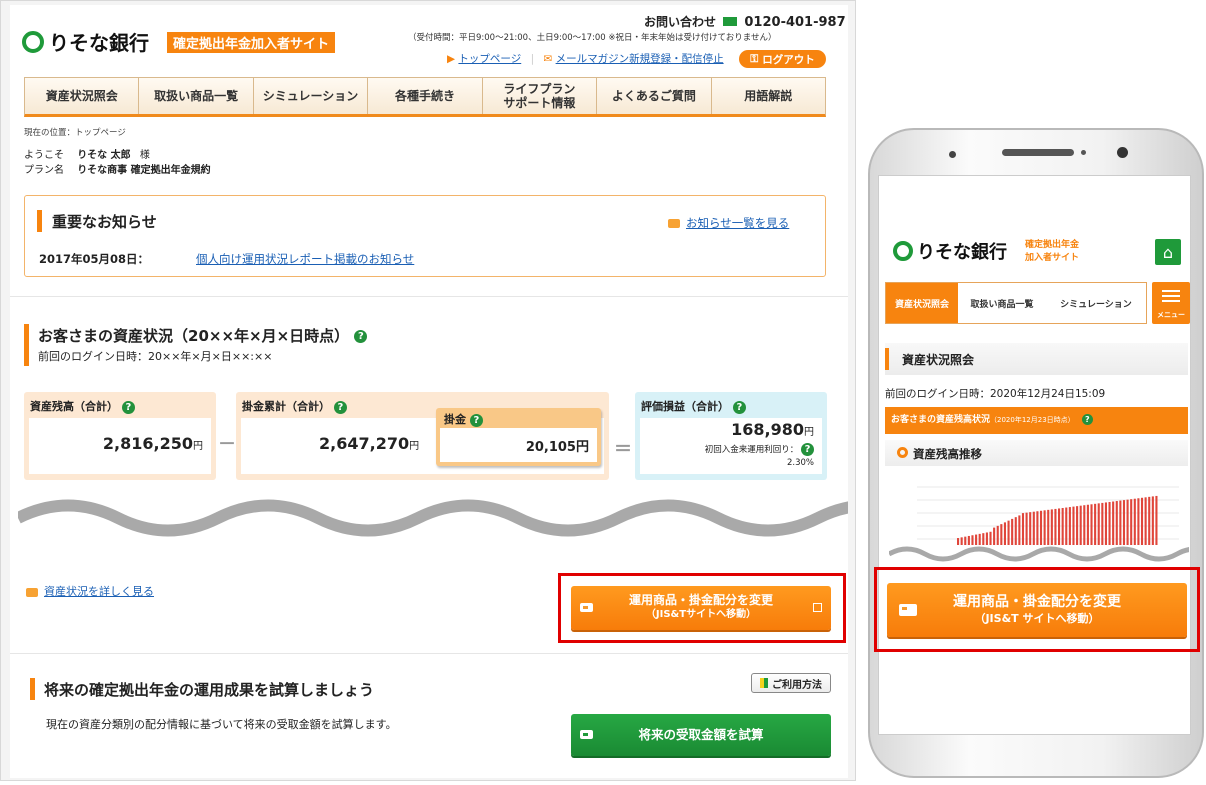 This screenshot has width=1206, height=785. Describe the element at coordinates (99, 591) in the screenshot. I see `asset-detail-link: 資産状況を詳しく見る` at that location.